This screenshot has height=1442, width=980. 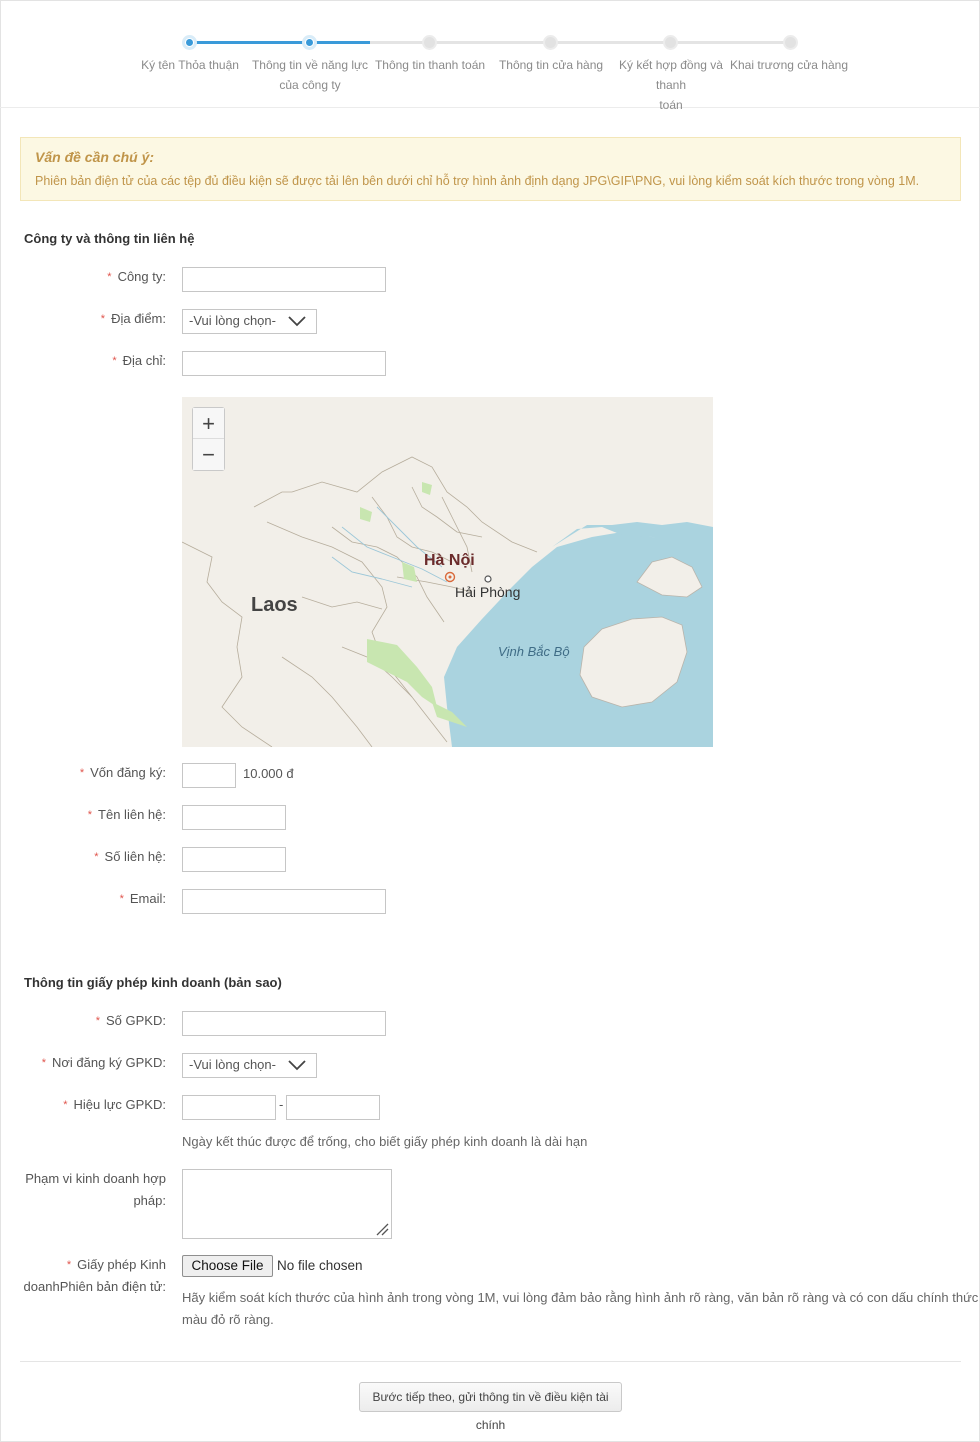 I want to click on capital-input, so click(x=209, y=775).